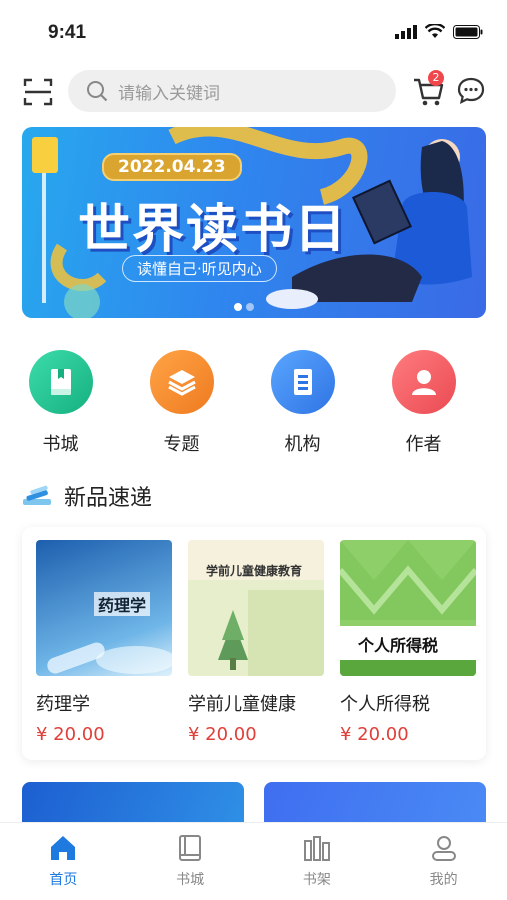  I want to click on top-bar: 请输入关键词 2, so click(253, 92).